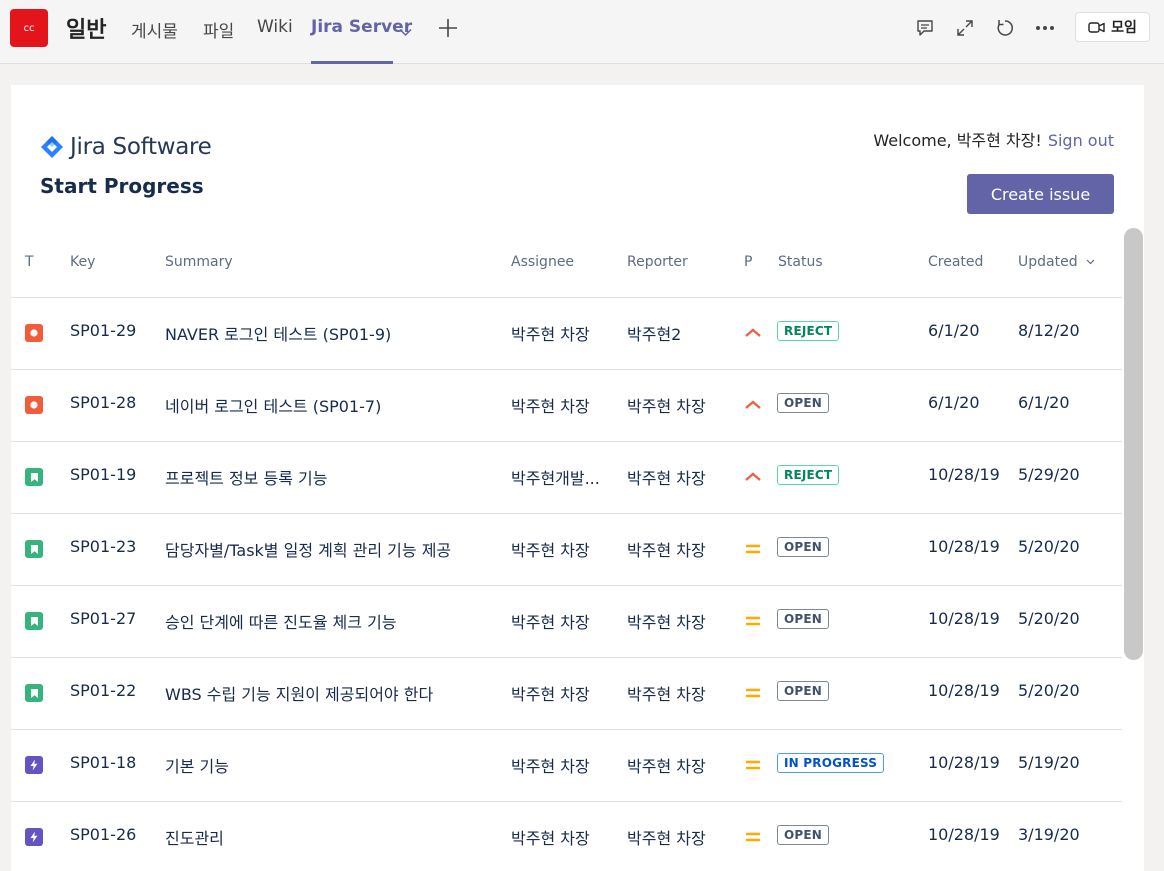 This screenshot has height=871, width=1164. I want to click on issue-summary-link: 네이버 로그인 테스트 (SP01-7), so click(273, 405).